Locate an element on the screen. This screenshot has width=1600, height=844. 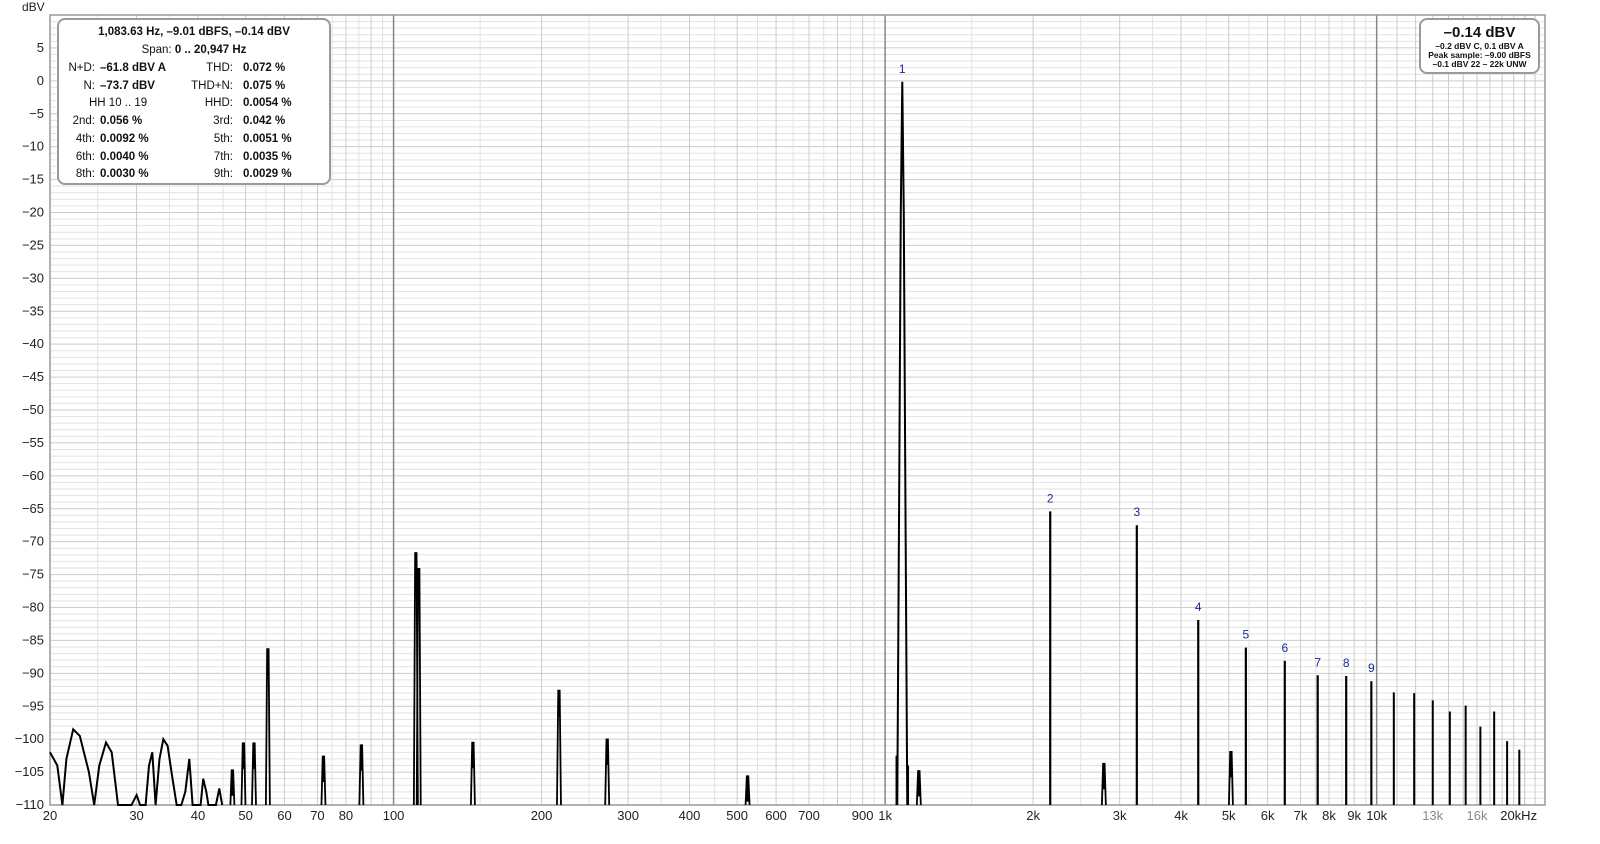
harmonic-label: 1 is located at coordinates (902, 69).